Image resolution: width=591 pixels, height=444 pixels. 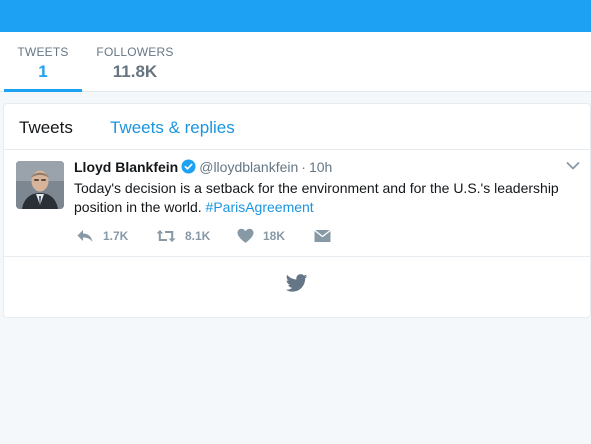 What do you see at coordinates (296, 285) in the screenshot?
I see `twitter-bird-icon` at bounding box center [296, 285].